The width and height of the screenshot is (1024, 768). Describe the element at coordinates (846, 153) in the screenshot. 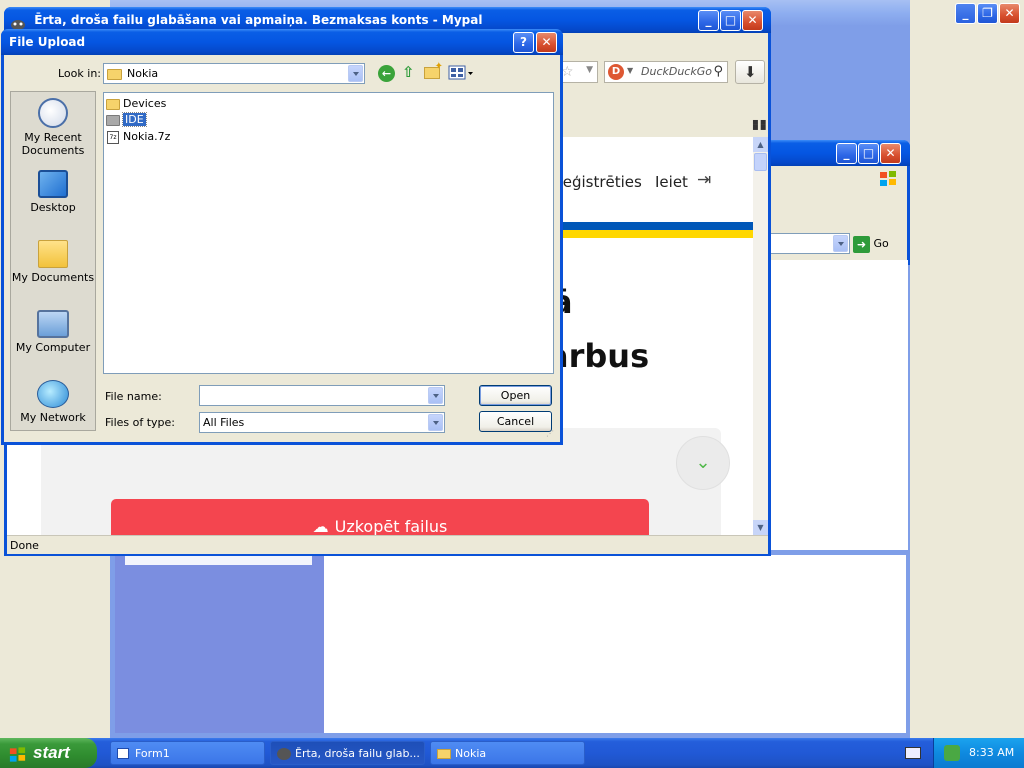

I see `ie-minimize-button: _` at that location.